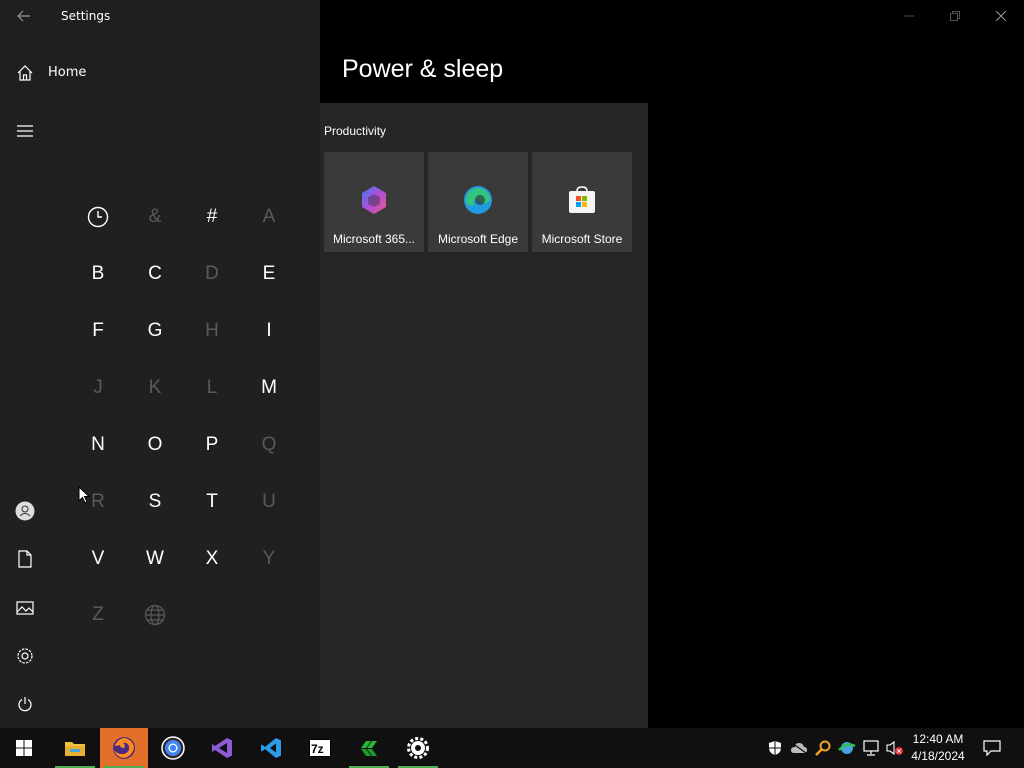  I want to click on store-icon, so click(582, 199).